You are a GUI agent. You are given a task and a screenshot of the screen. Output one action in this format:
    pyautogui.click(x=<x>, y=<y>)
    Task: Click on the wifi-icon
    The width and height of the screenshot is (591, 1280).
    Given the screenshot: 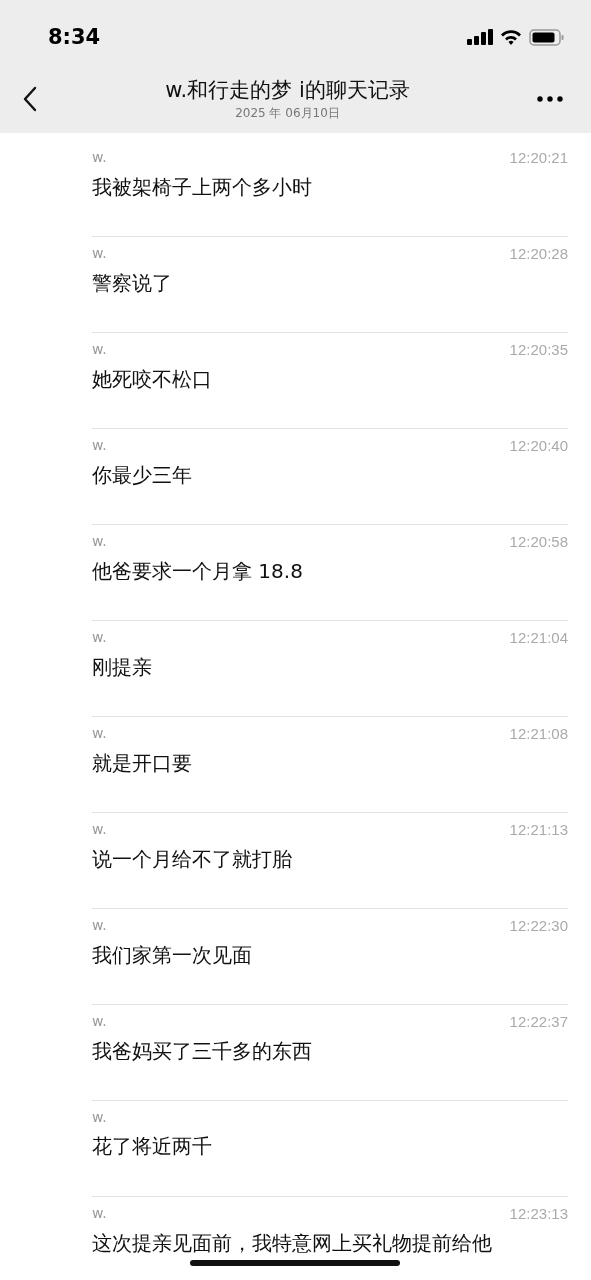 What is the action you would take?
    pyautogui.click(x=511, y=37)
    